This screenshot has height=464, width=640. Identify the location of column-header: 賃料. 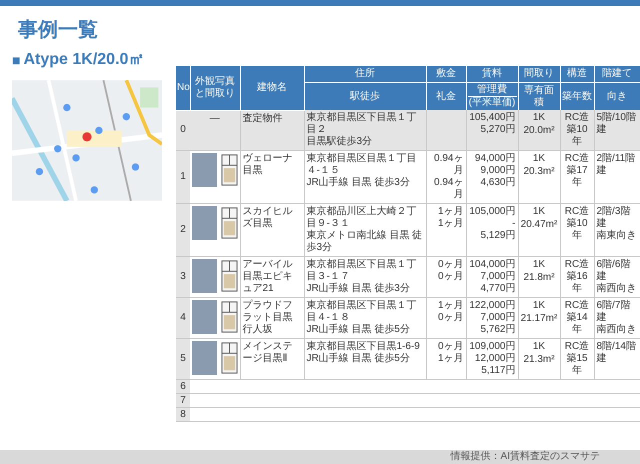
(492, 73).